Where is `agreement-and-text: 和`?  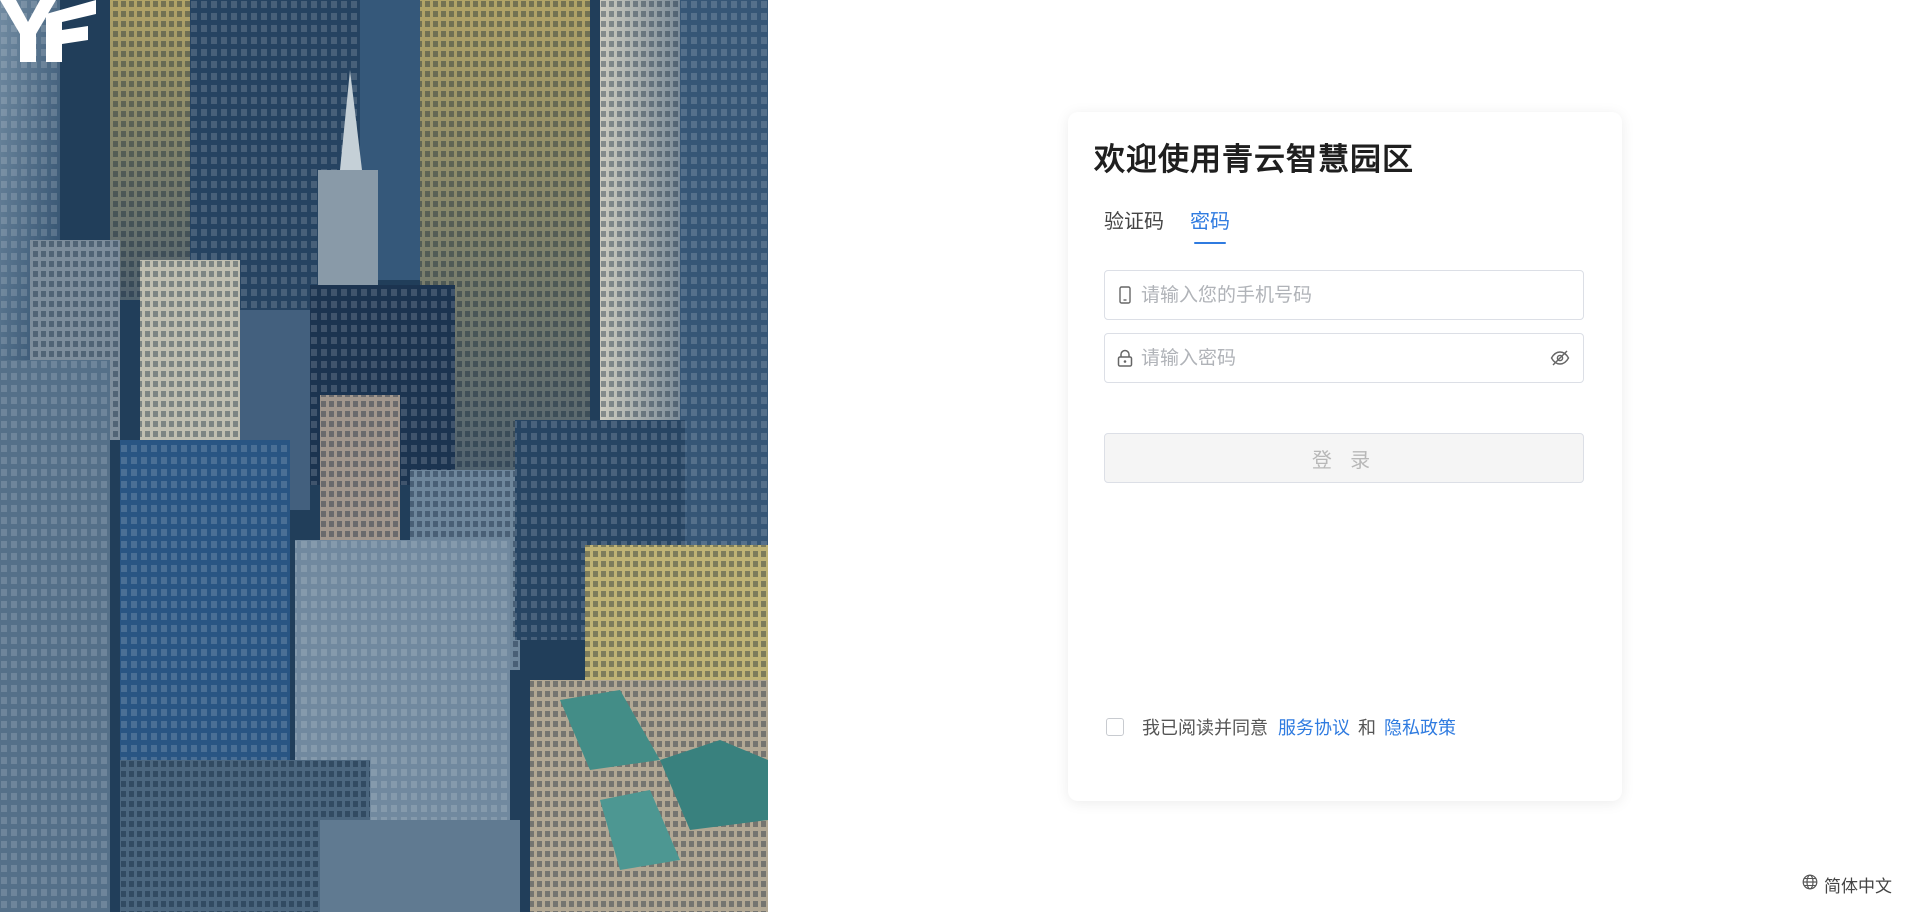
agreement-and-text: 和 is located at coordinates (1367, 728).